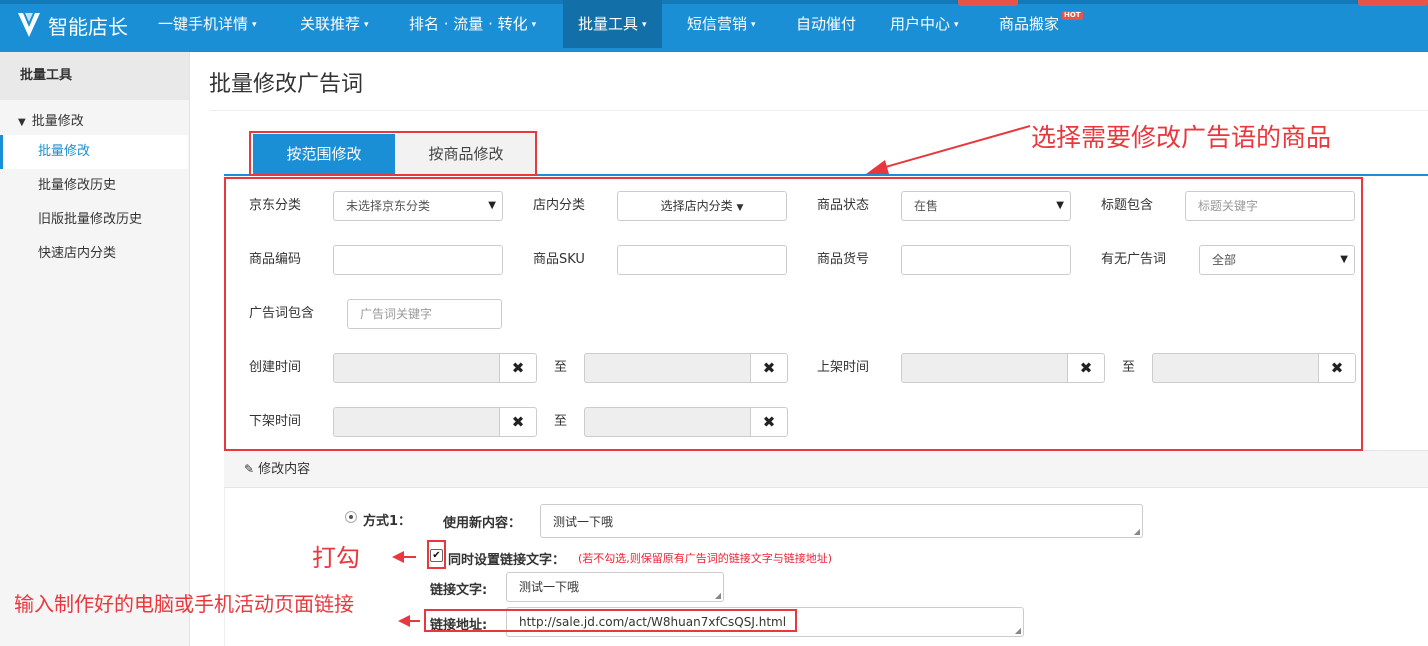 The image size is (1428, 646). I want to click on edit-icon: ✎, so click(249, 469).